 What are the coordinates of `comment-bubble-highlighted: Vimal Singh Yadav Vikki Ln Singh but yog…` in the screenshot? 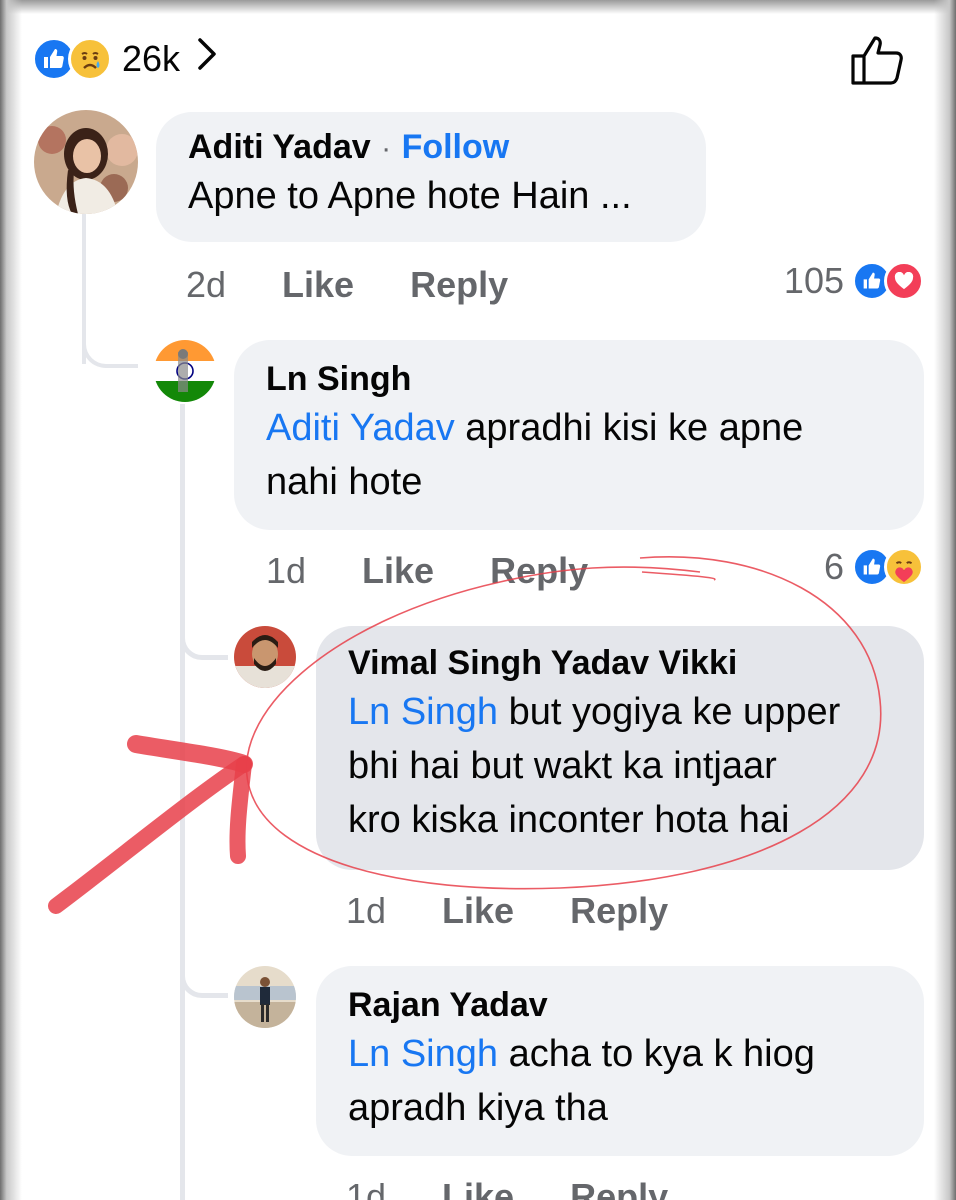 It's located at (620, 748).